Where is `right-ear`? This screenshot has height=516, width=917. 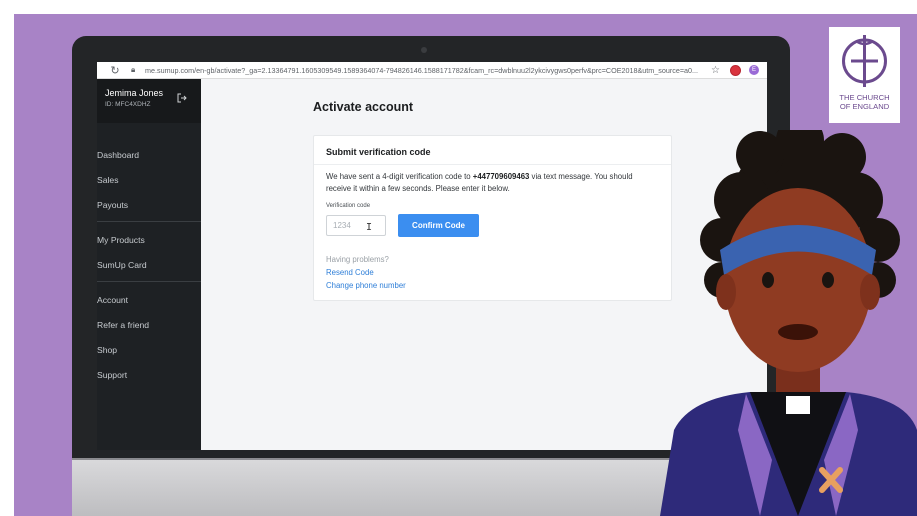
right-ear is located at coordinates (870, 292).